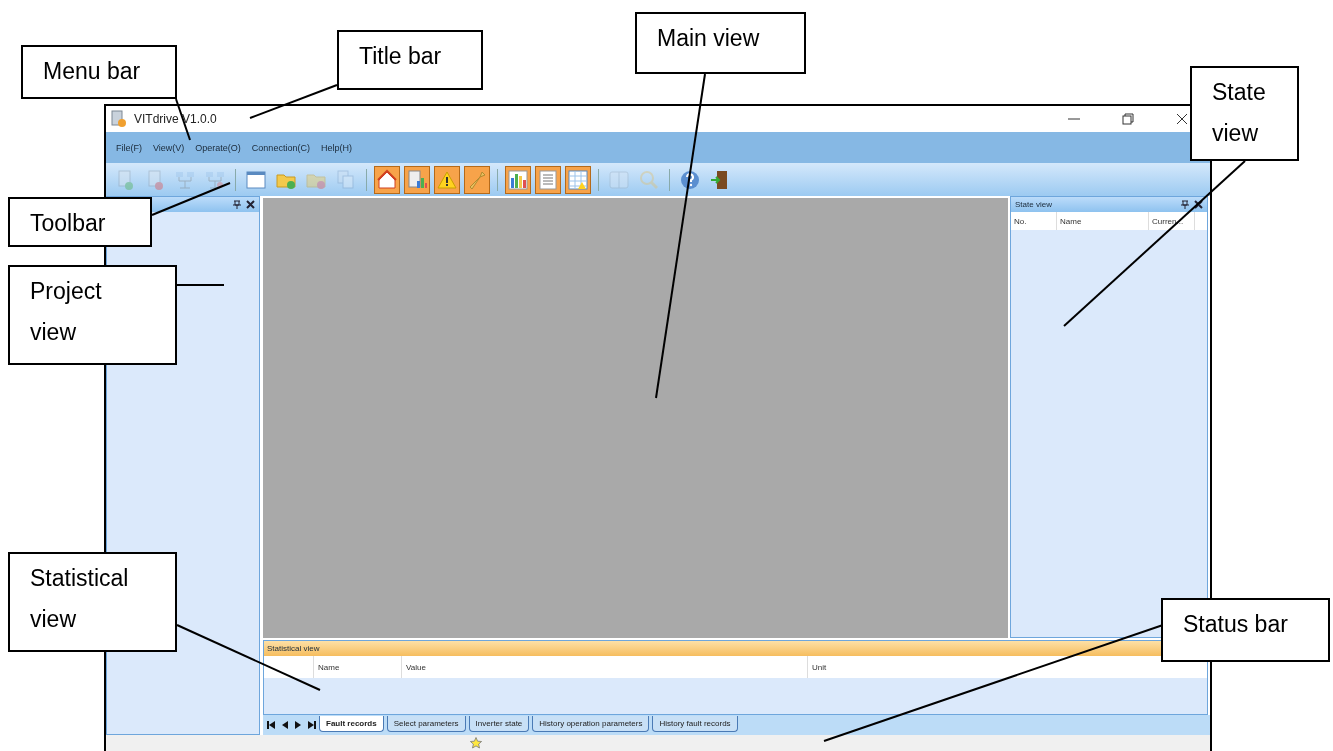 This screenshot has height=751, width=1333. I want to click on menu-item: Help(H), so click(336, 147).